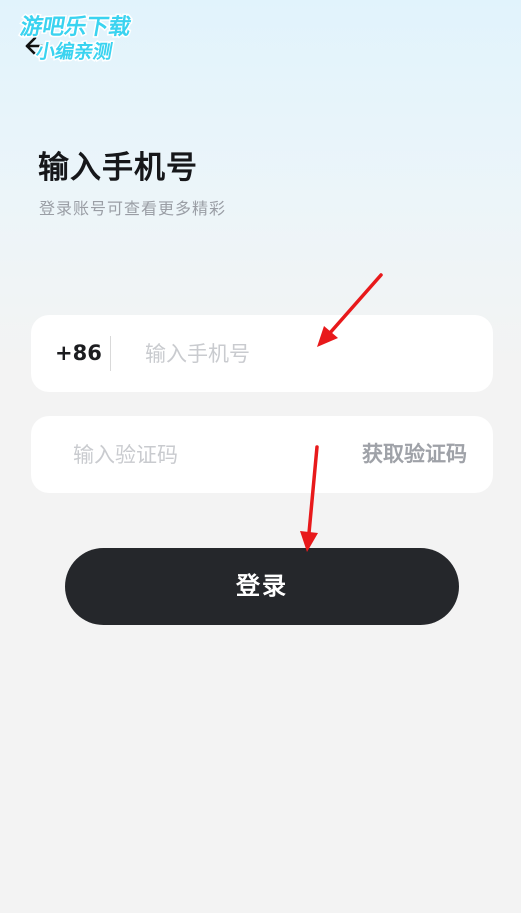  Describe the element at coordinates (118, 168) in the screenshot. I see `page-title: 输入手机号` at that location.